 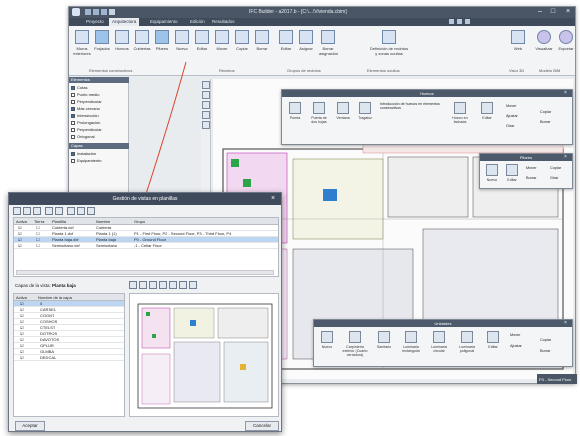 What do you see at coordinates (99, 154) in the screenshot?
I see `layer-option: Instalación` at bounding box center [99, 154].